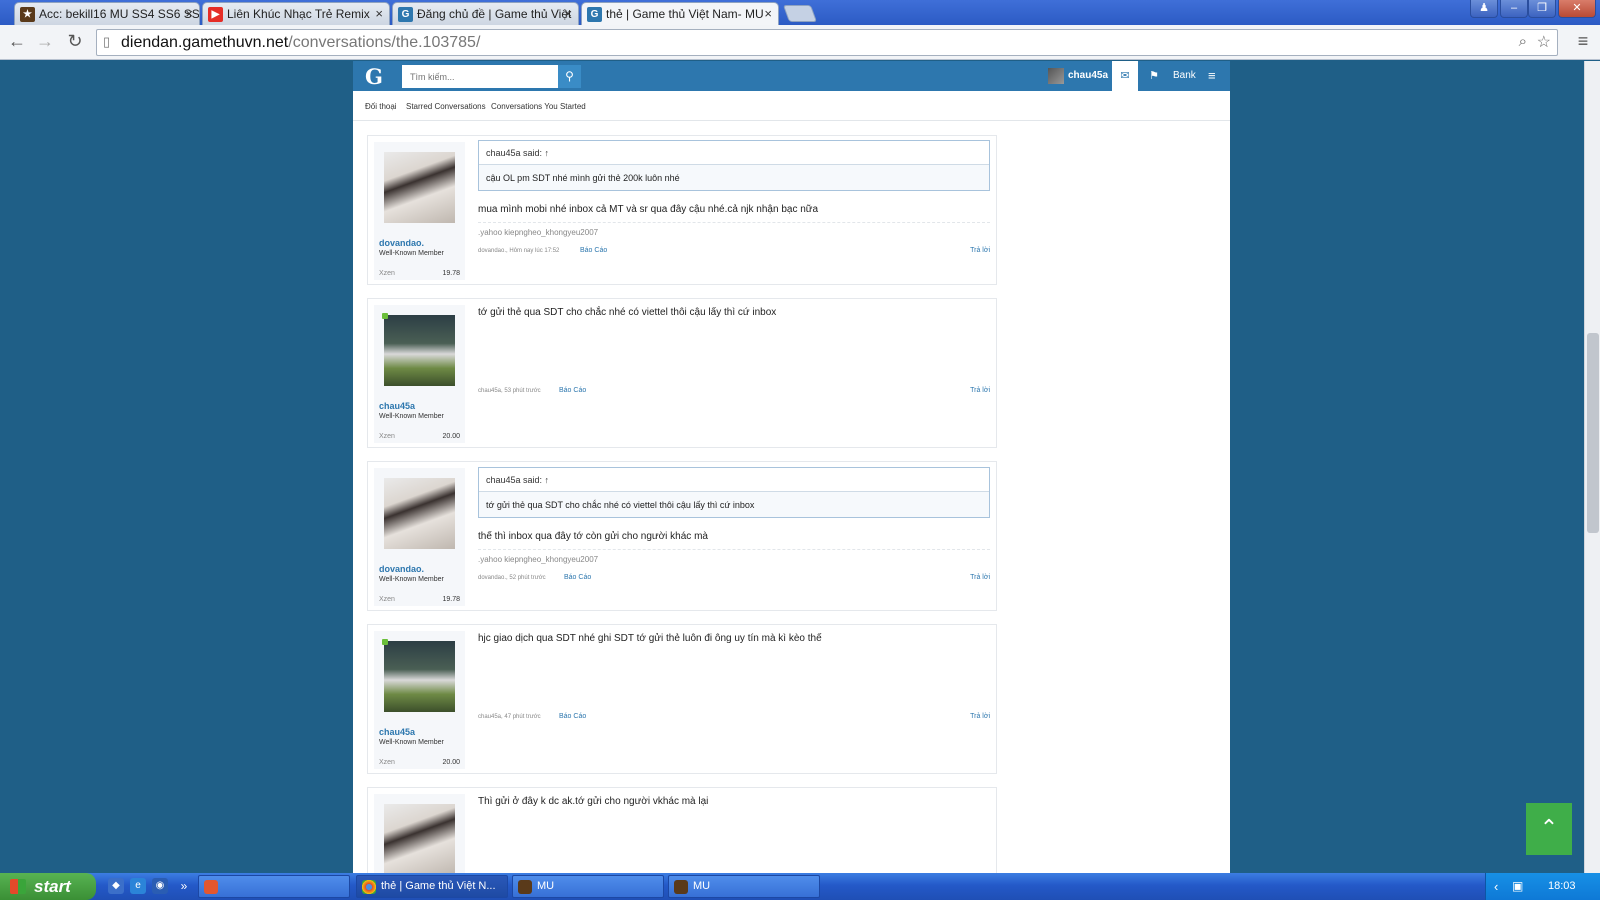 The image size is (1600, 900). What do you see at coordinates (1544, 42) in the screenshot?
I see `star-icon: ☆` at bounding box center [1544, 42].